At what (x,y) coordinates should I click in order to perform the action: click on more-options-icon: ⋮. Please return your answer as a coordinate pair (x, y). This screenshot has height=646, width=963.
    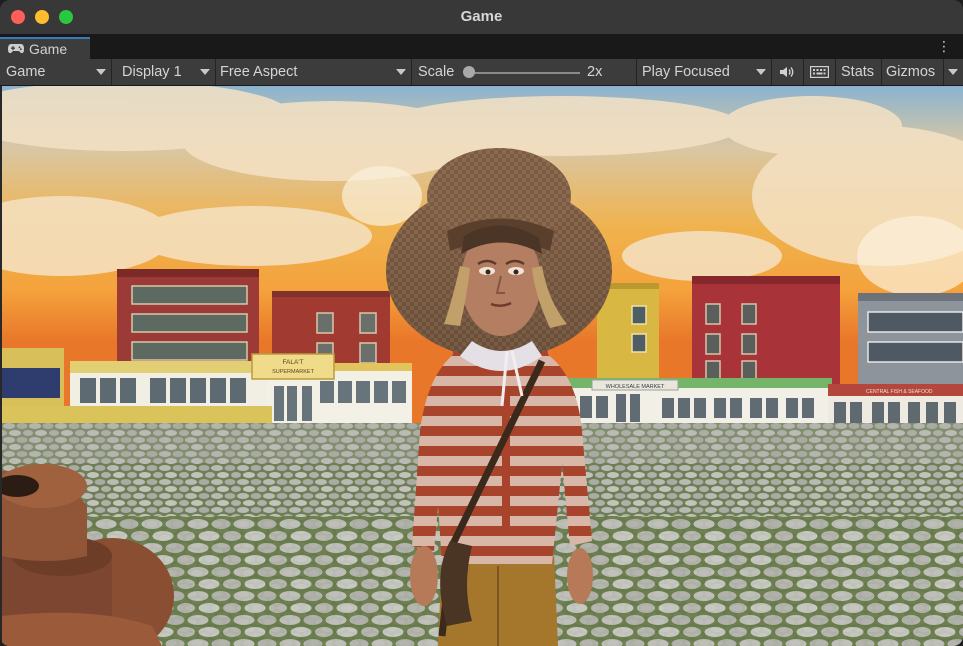
    Looking at the image, I should click on (944, 46).